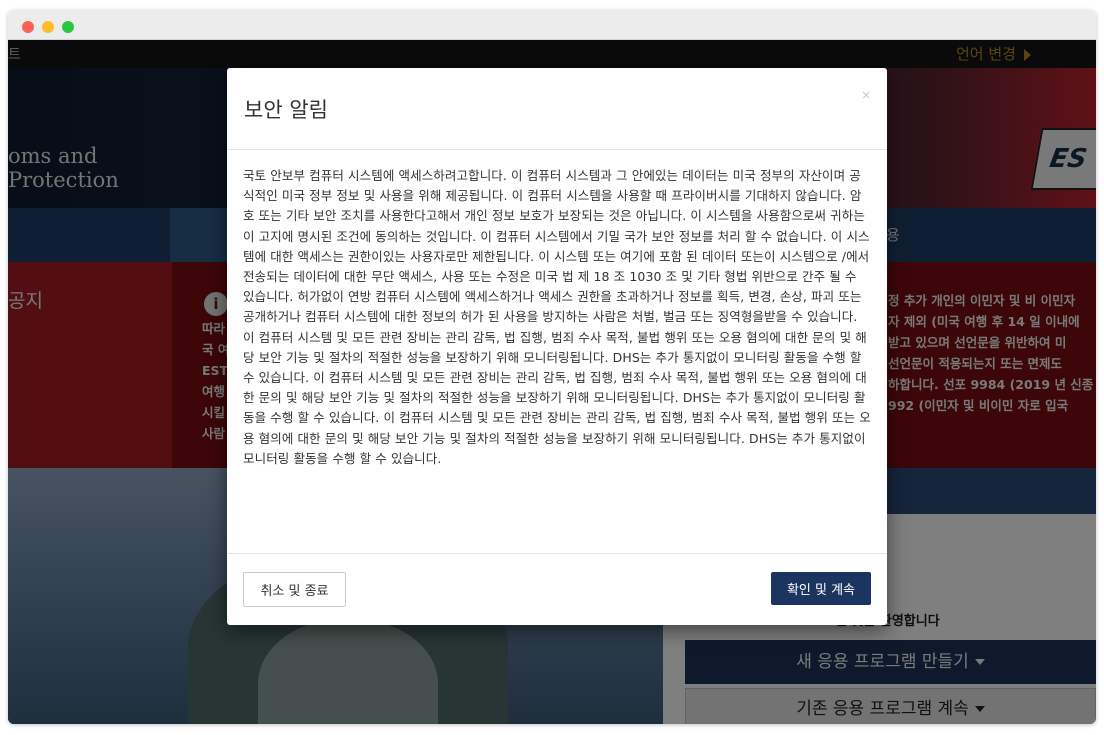  I want to click on dialog-header: 보안 알림 ×, so click(557, 109).